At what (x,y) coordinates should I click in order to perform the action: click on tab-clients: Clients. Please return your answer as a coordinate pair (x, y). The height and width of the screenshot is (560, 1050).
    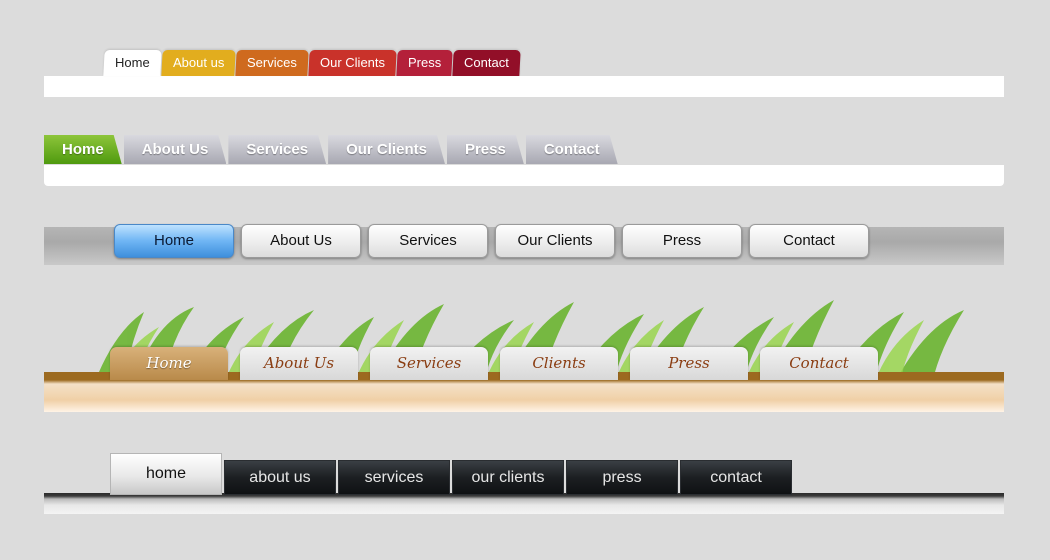
    Looking at the image, I should click on (559, 363).